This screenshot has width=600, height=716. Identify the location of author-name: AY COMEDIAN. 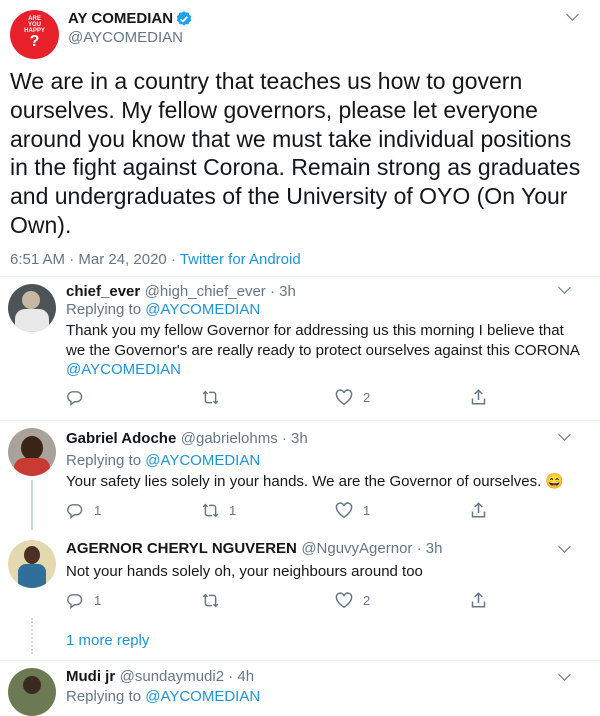
(120, 18).